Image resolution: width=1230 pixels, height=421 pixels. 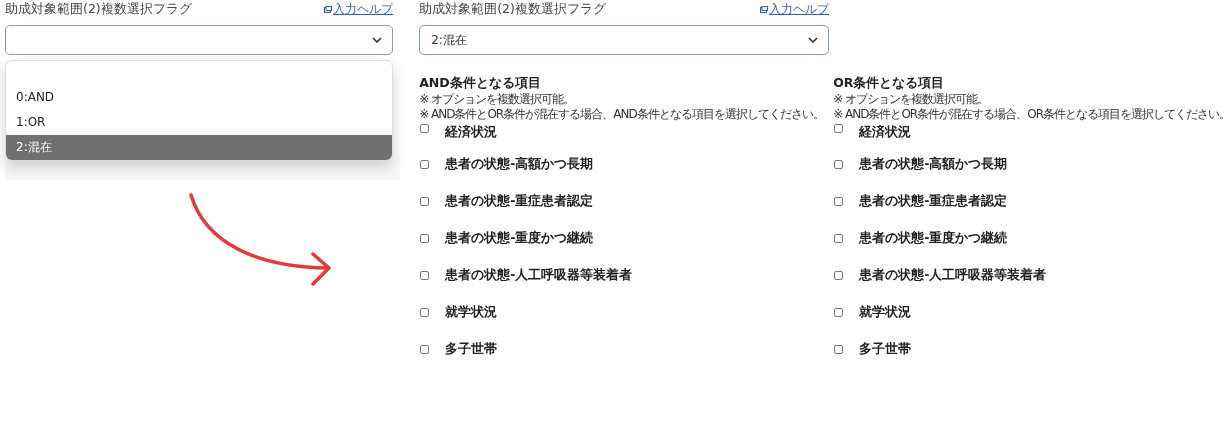 What do you see at coordinates (199, 147) in the screenshot?
I see `dropdown-option: 2:混在` at bounding box center [199, 147].